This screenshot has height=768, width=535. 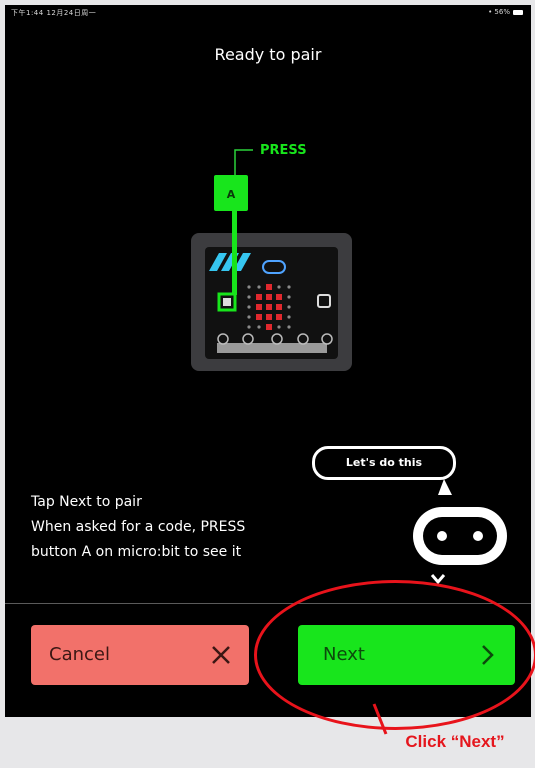 I want to click on cancel-button: Cancel, so click(x=140, y=655).